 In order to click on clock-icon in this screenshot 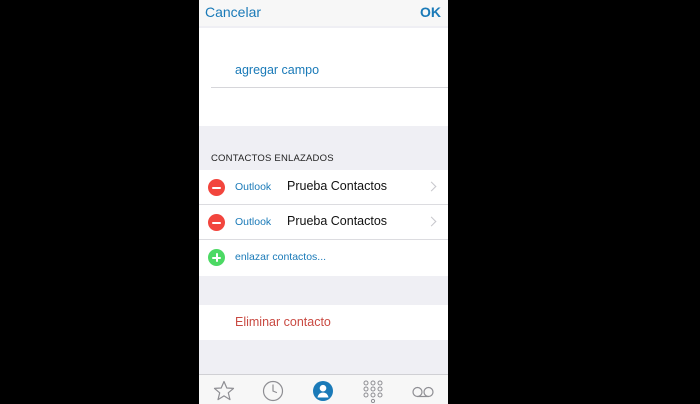, I will do `click(273, 391)`.